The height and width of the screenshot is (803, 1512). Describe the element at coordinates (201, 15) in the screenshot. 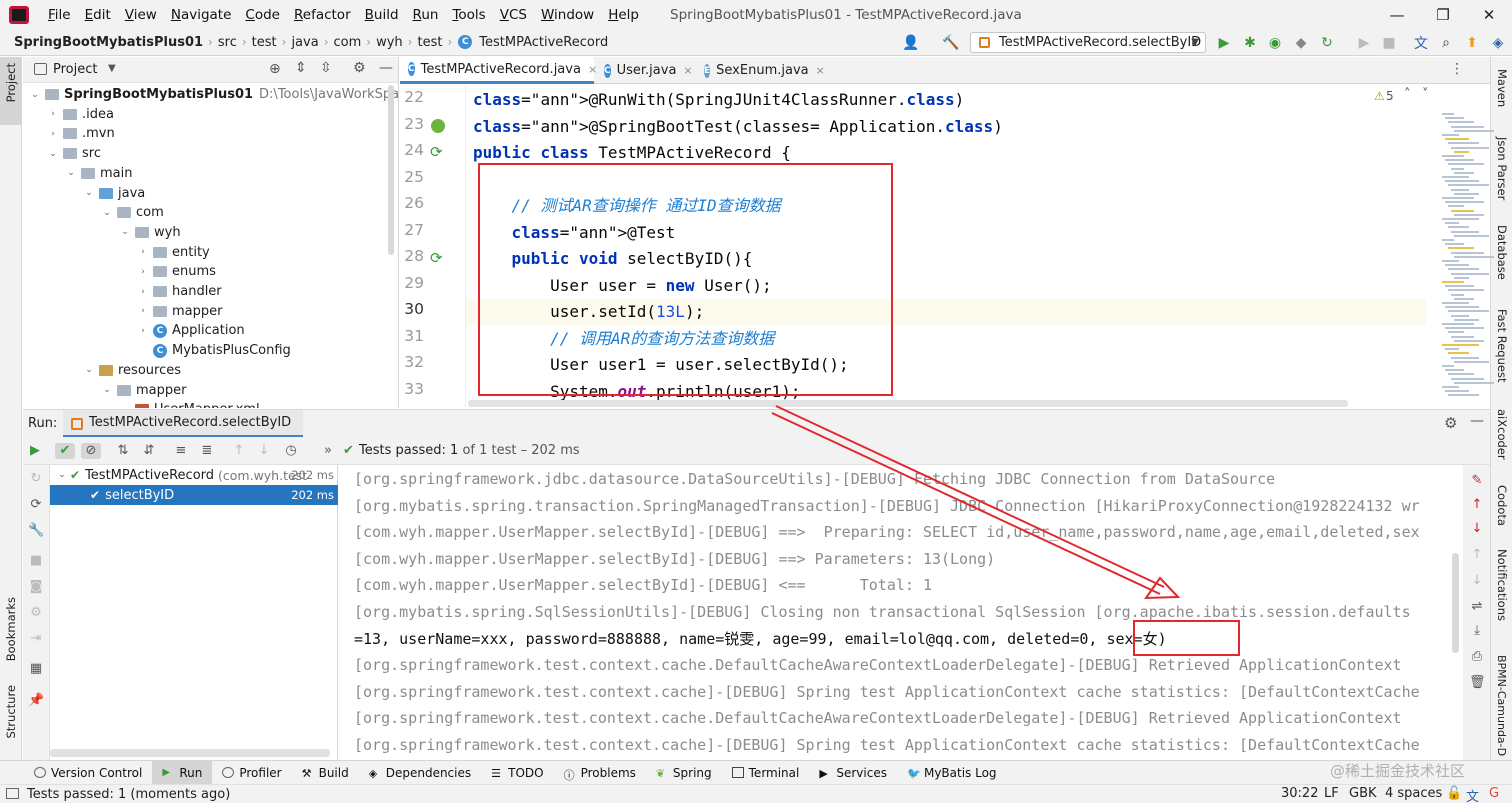

I see `menu-navigate: Navigate` at that location.